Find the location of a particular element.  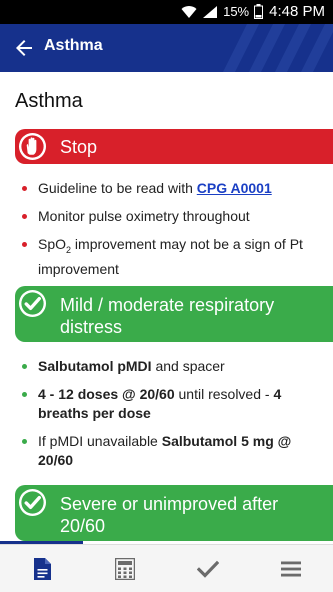

document-icon is located at coordinates (42, 568).